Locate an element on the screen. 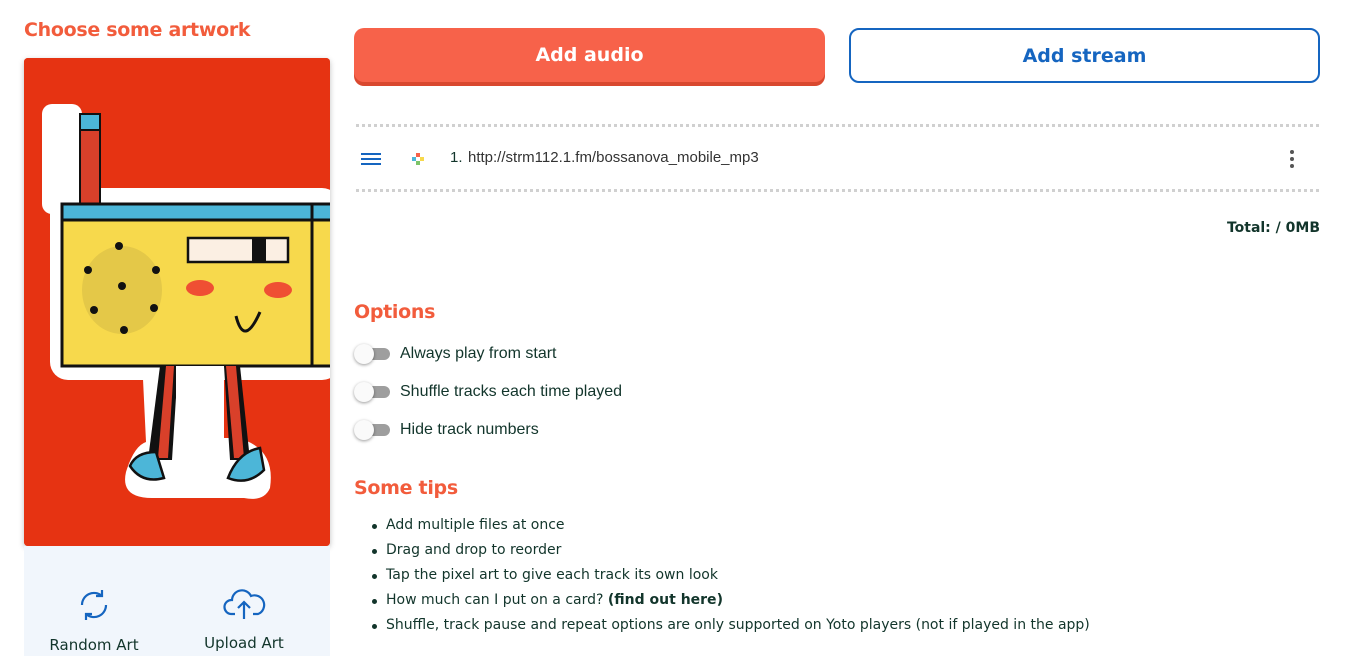  tips-heading: Some tips is located at coordinates (406, 488).